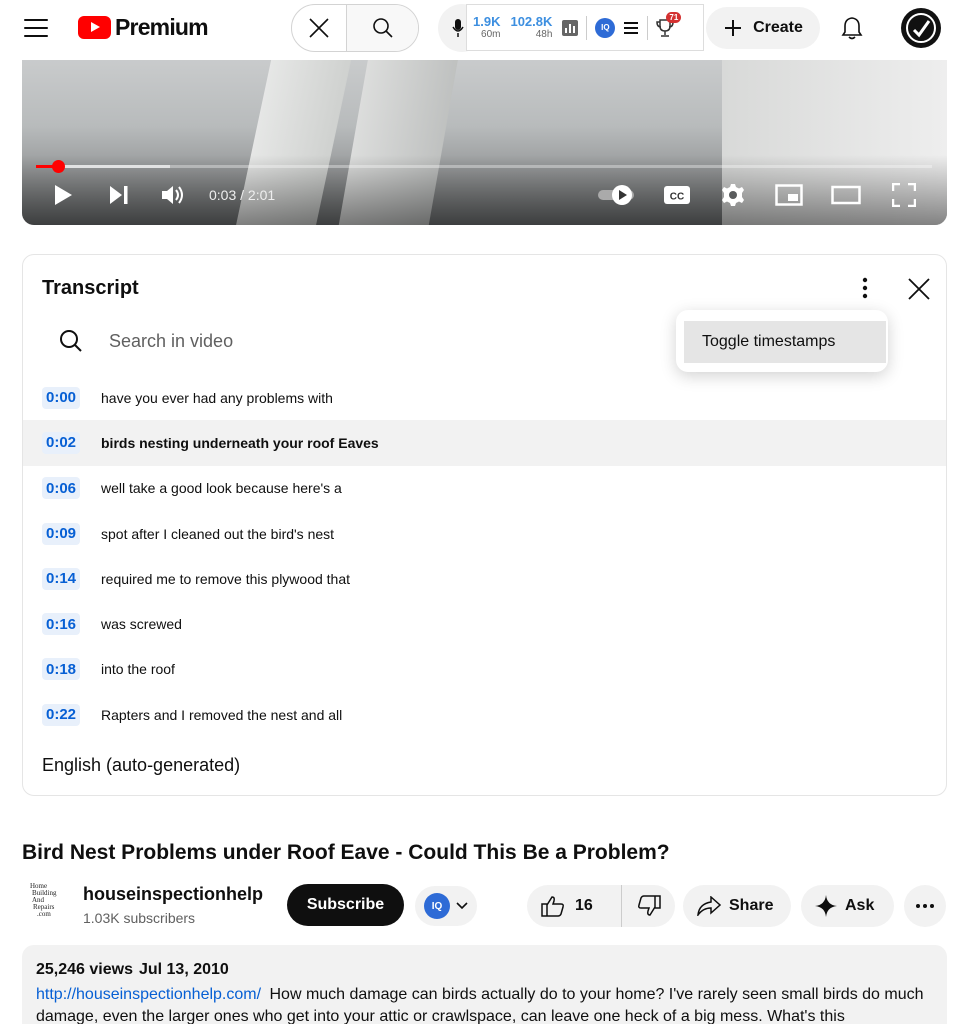 The image size is (971, 1024). Describe the element at coordinates (860, 905) in the screenshot. I see `ask-label: Ask` at that location.